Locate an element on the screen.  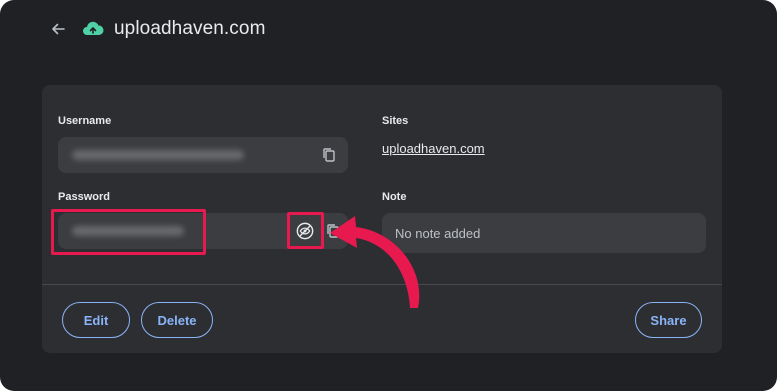
back-button is located at coordinates (58, 29).